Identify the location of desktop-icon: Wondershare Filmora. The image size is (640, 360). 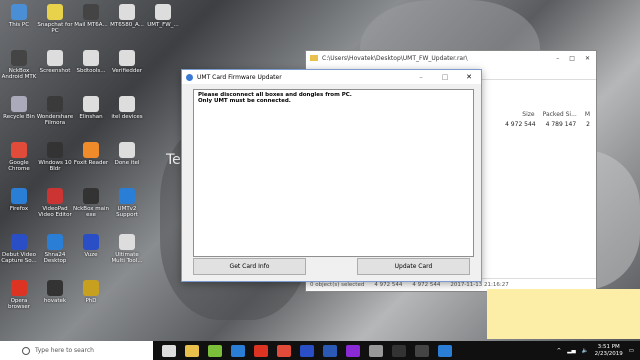
(55, 111).